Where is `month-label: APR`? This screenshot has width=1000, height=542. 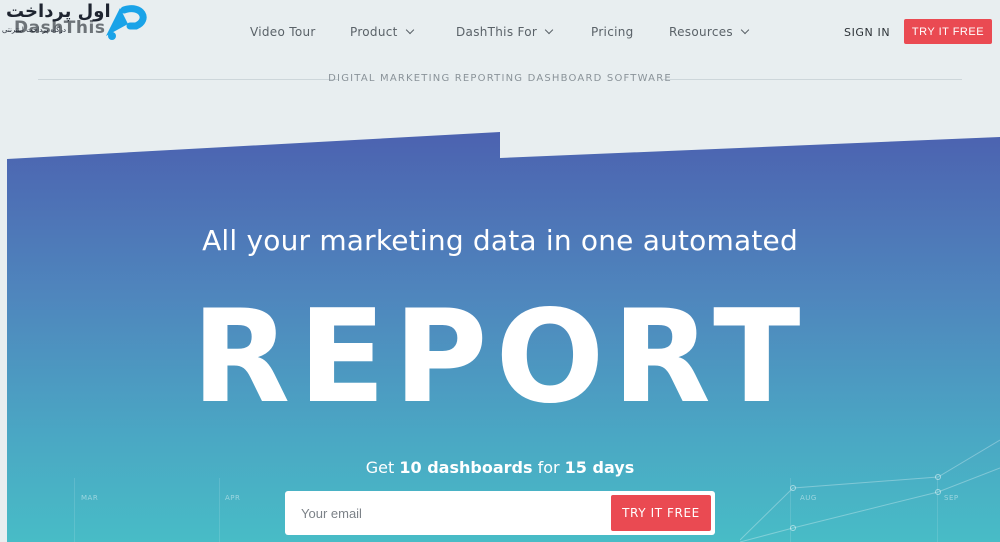 month-label: APR is located at coordinates (233, 498).